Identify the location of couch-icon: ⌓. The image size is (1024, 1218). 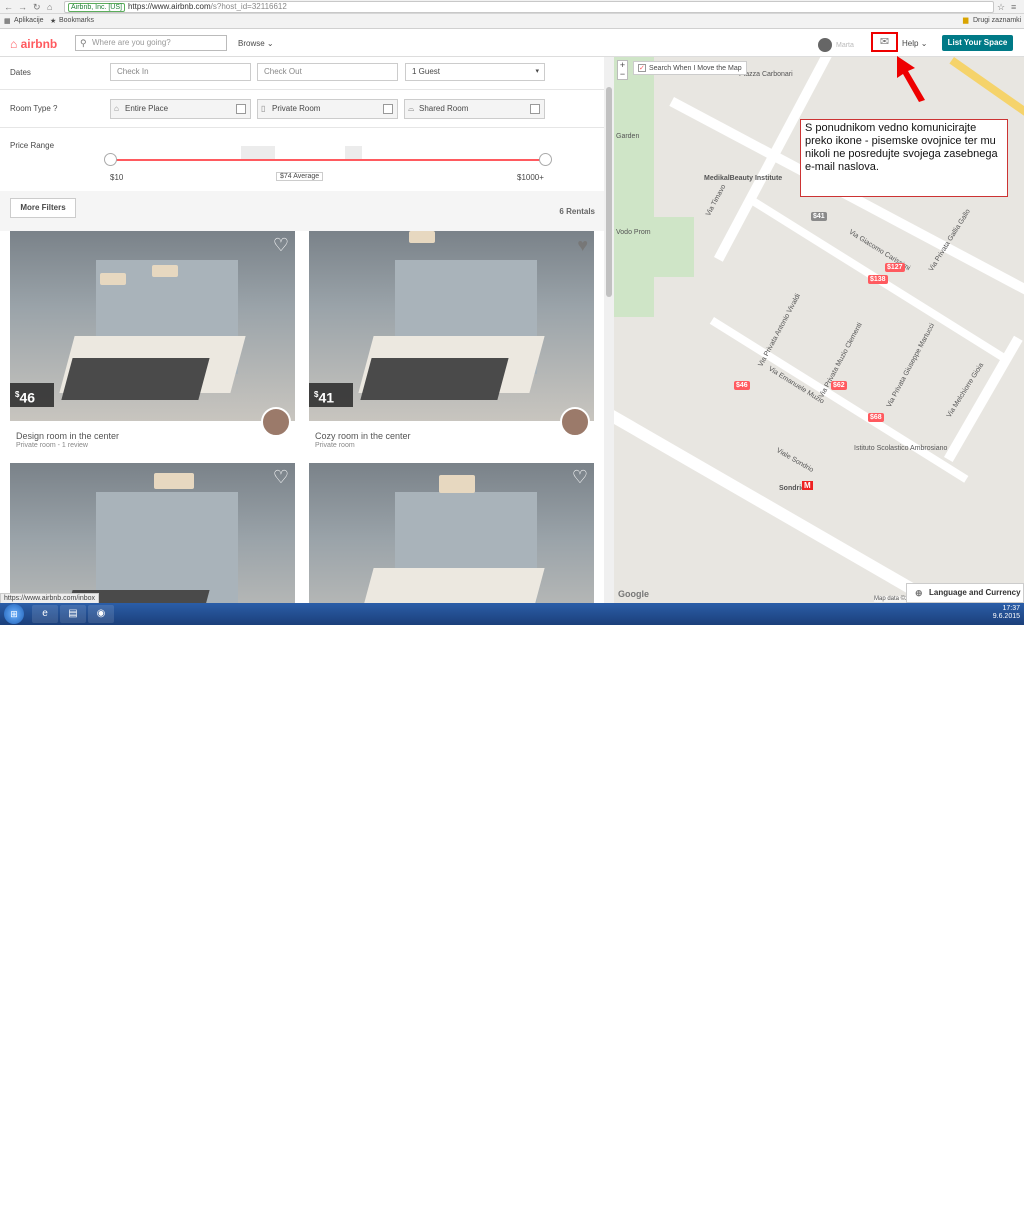
(411, 108).